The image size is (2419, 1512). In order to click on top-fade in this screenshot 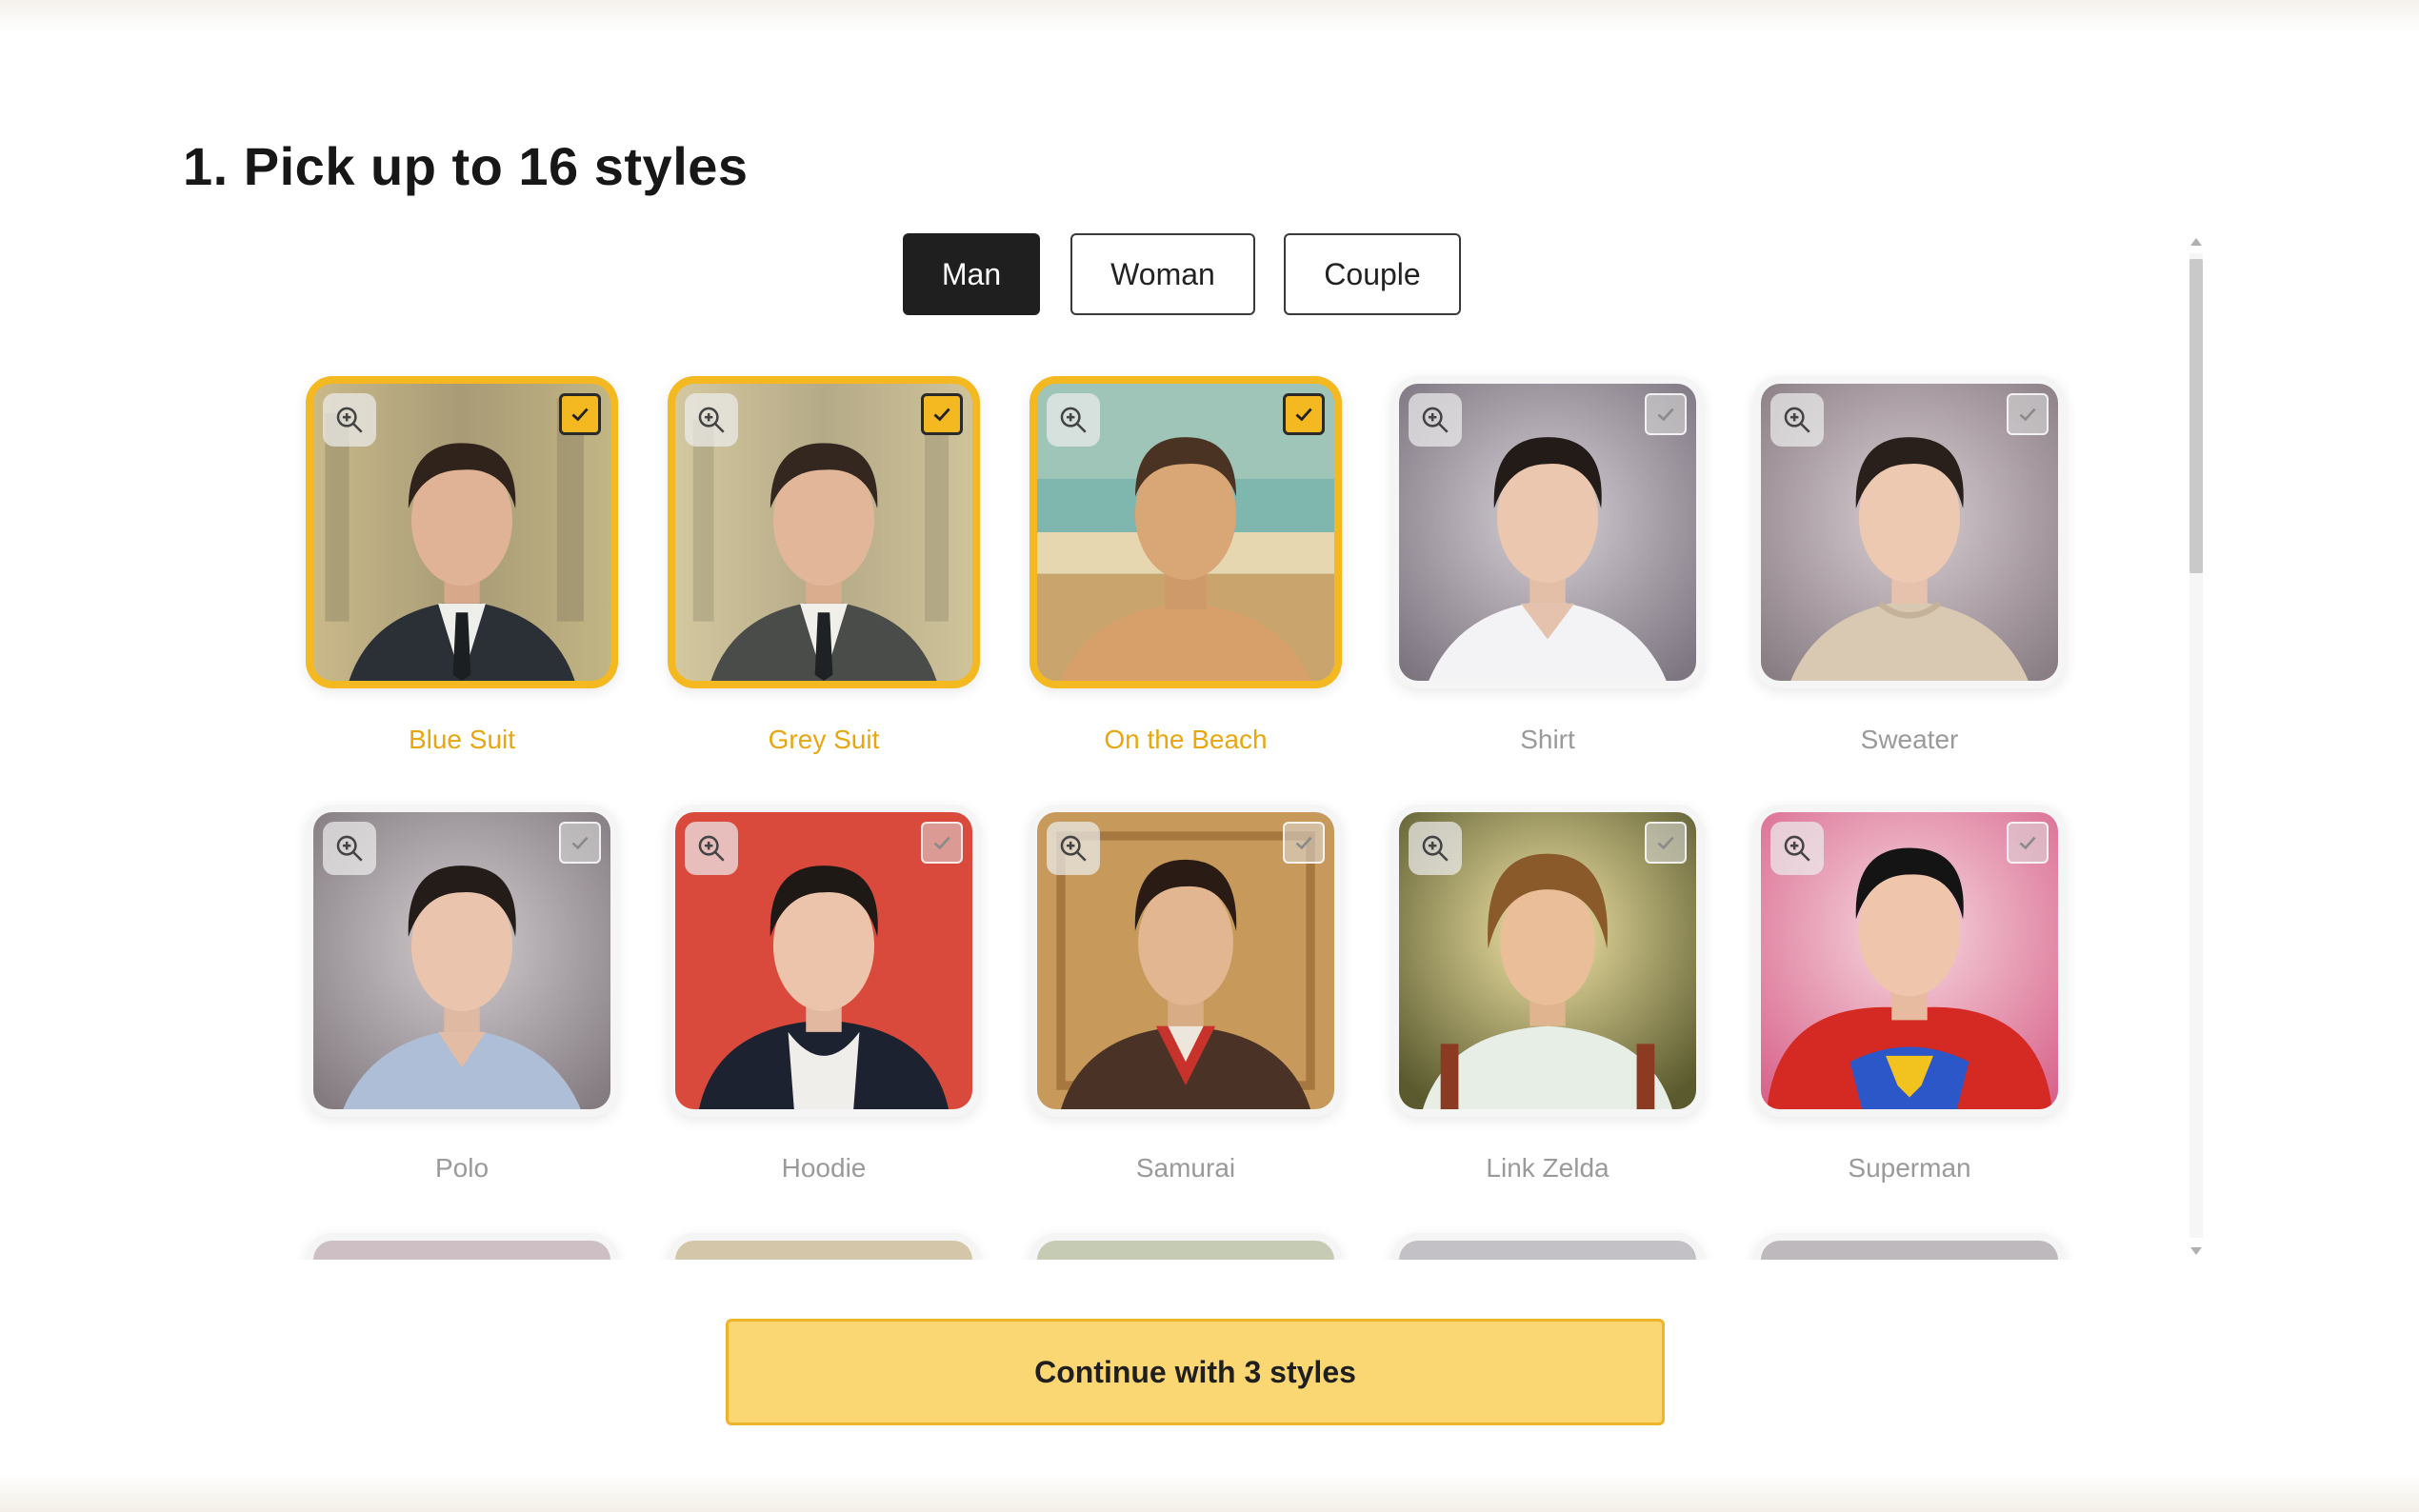, I will do `click(1209, 16)`.